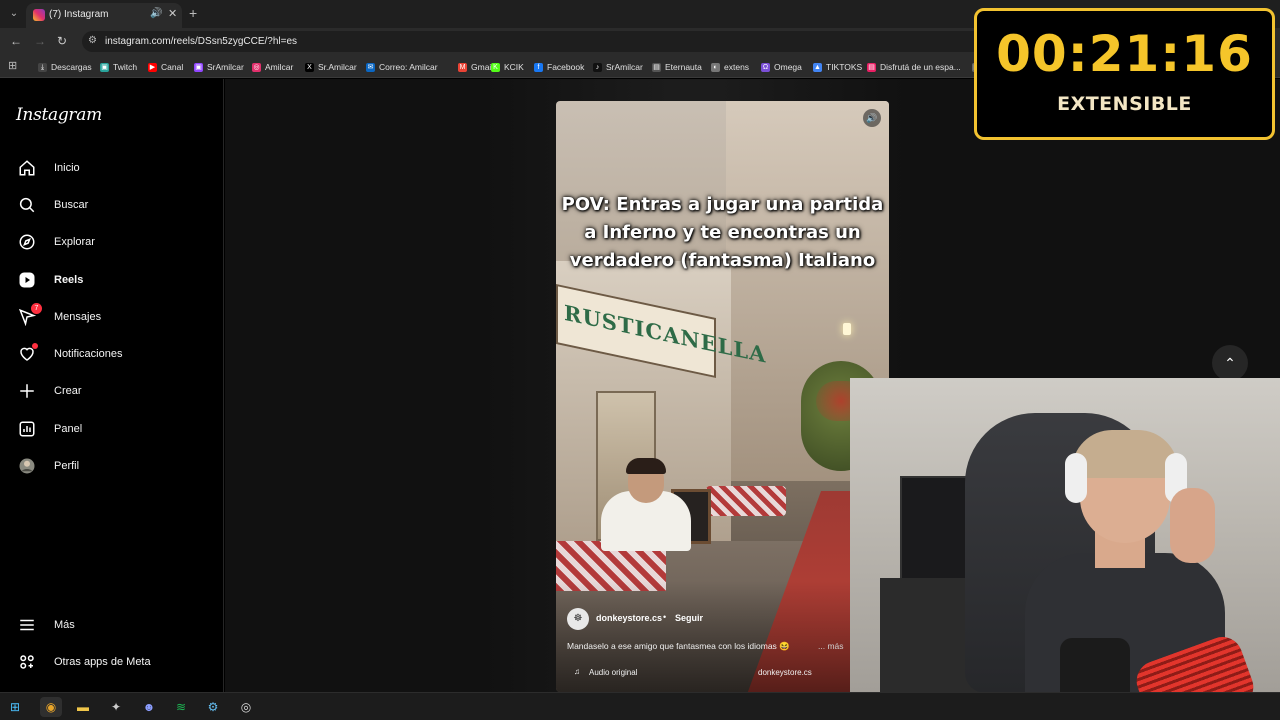 The height and width of the screenshot is (720, 1280). Describe the element at coordinates (181, 707) in the screenshot. I see `taskbar-spotify-icon: ≋` at that location.